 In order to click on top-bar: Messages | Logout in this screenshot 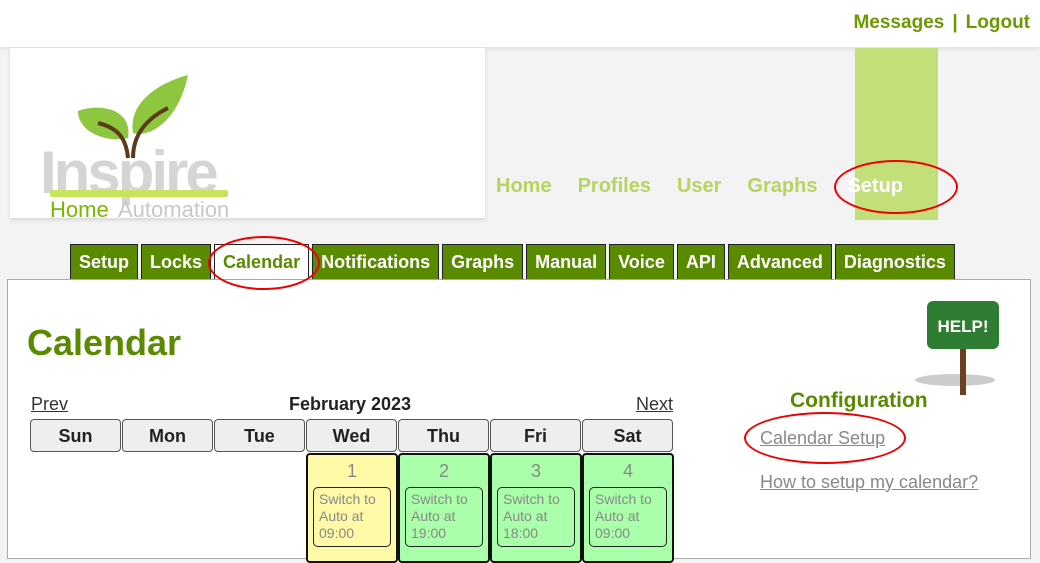, I will do `click(520, 23)`.